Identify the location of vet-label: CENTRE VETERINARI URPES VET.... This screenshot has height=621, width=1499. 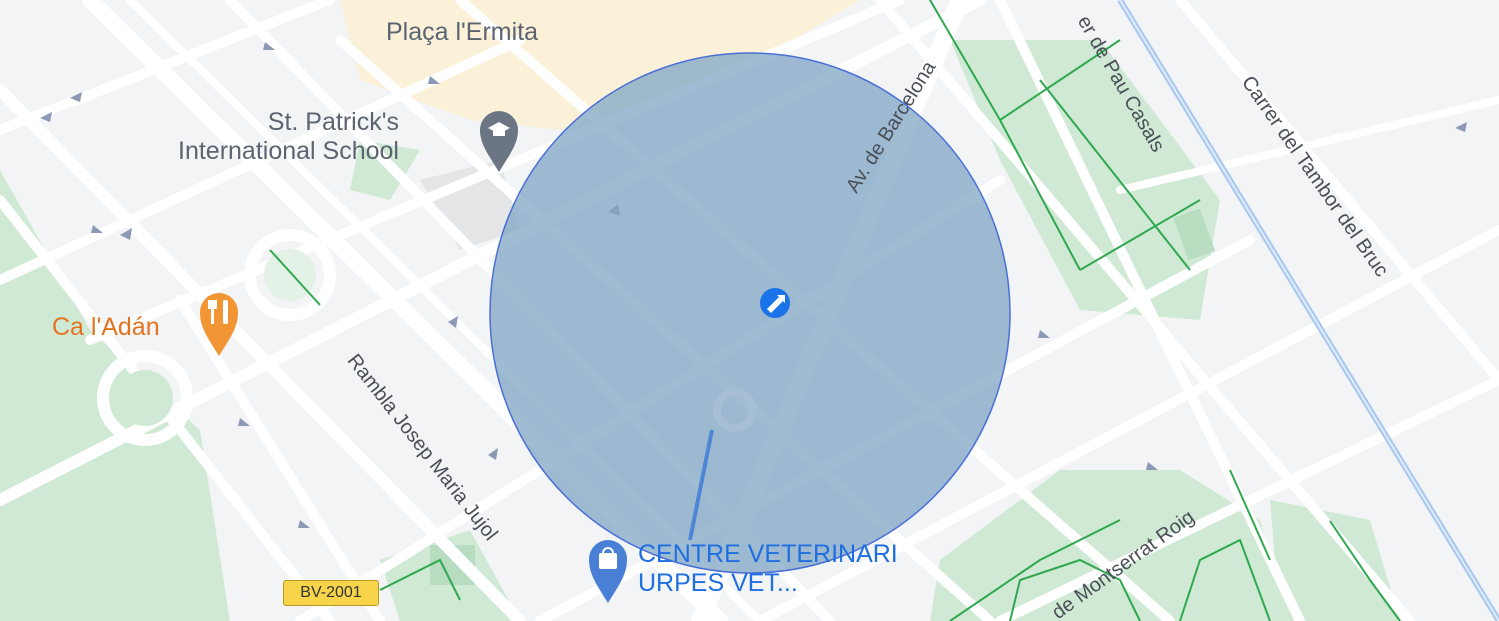
(768, 569).